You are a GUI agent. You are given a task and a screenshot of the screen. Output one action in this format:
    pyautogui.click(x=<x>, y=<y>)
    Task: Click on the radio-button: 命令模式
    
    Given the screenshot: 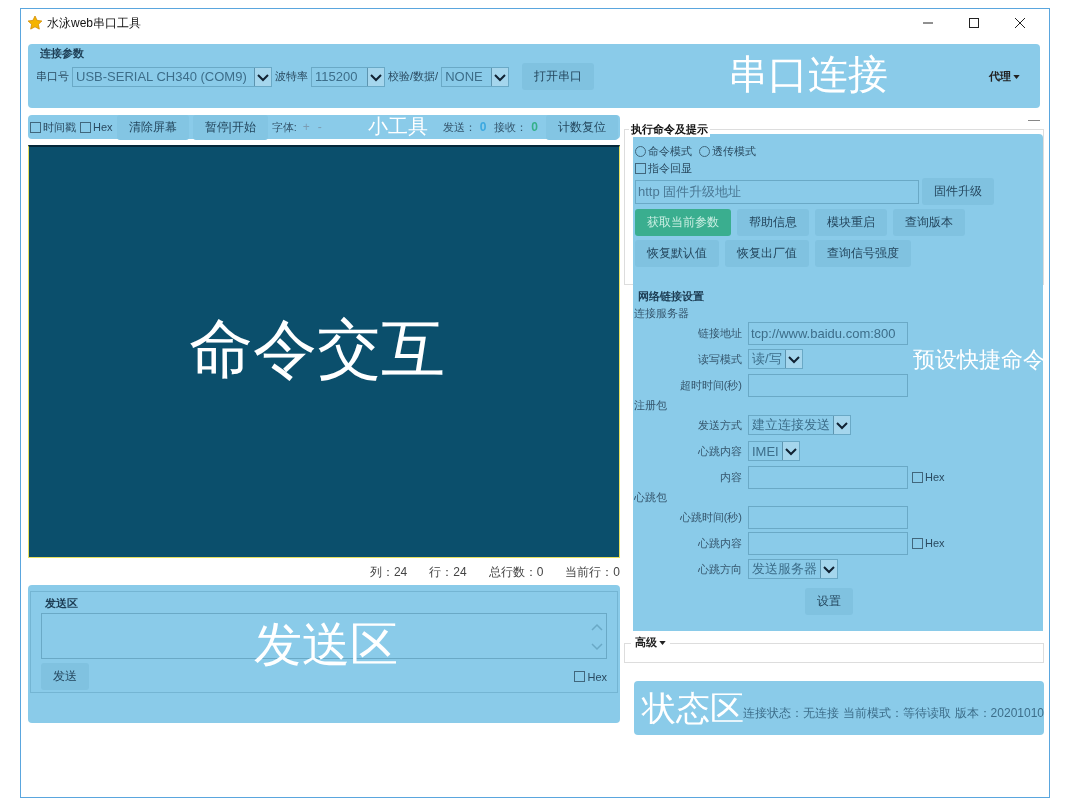 What is the action you would take?
    pyautogui.click(x=663, y=151)
    